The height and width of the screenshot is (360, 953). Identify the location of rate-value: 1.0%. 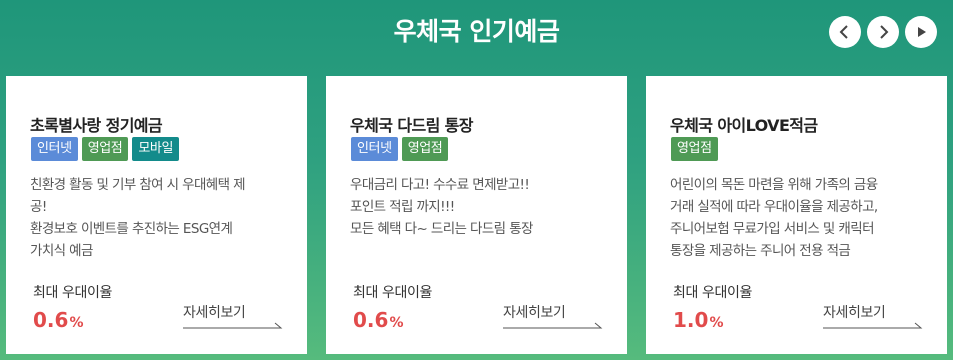
(698, 320).